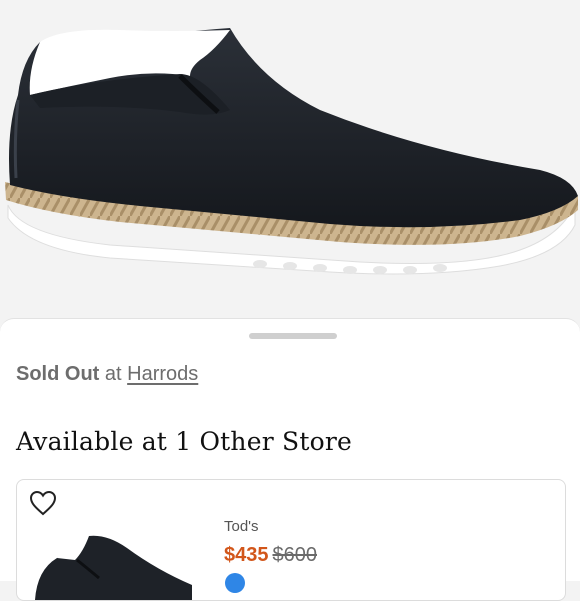 The image size is (580, 601). What do you see at coordinates (162, 374) in the screenshot?
I see `retailer-link: Harrods` at bounding box center [162, 374].